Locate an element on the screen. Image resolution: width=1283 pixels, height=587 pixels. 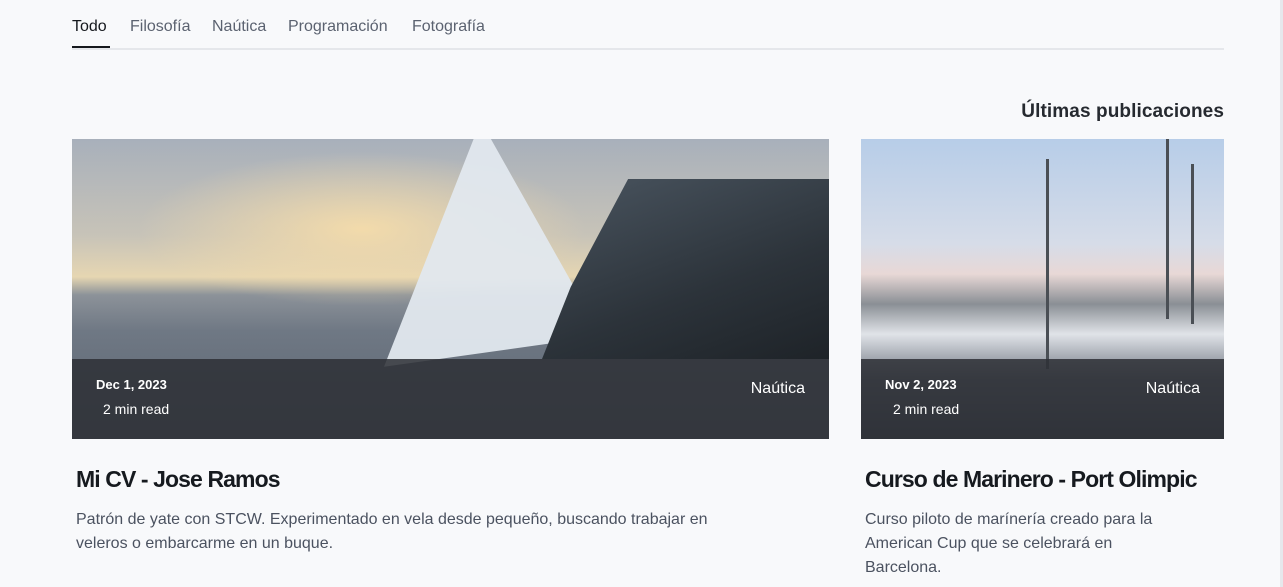
post-date: Dec 1, 2023 is located at coordinates (131, 384).